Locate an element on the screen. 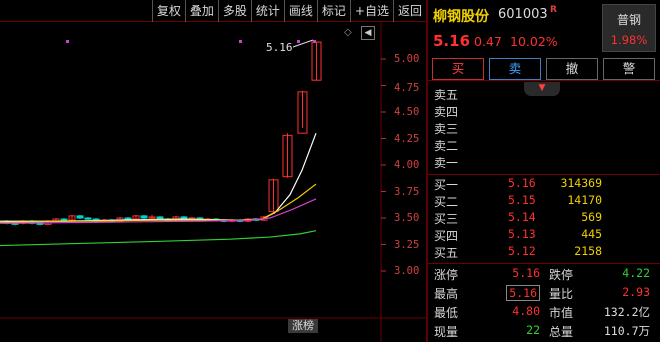  ask-row: 卖二 is located at coordinates (544, 145).